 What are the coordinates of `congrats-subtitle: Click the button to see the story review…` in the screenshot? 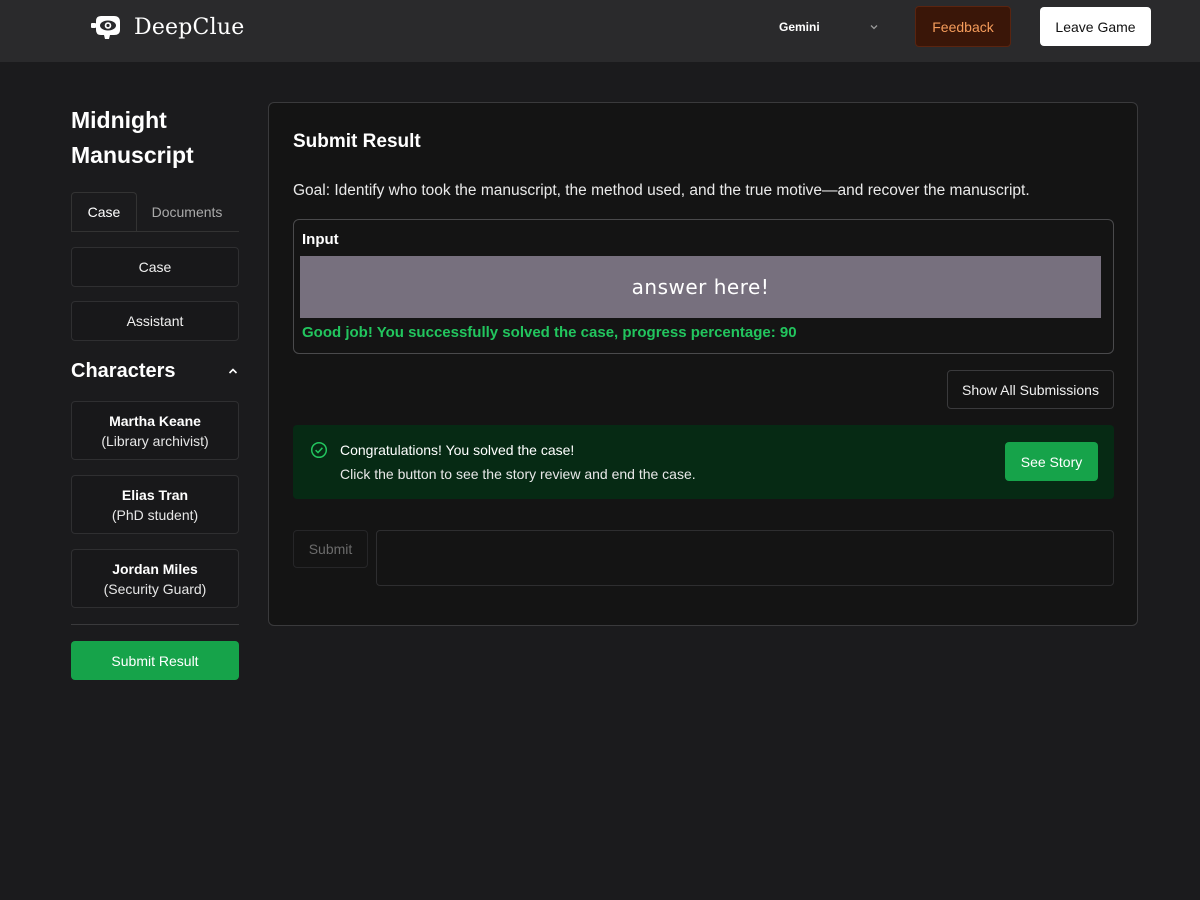 It's located at (518, 474).